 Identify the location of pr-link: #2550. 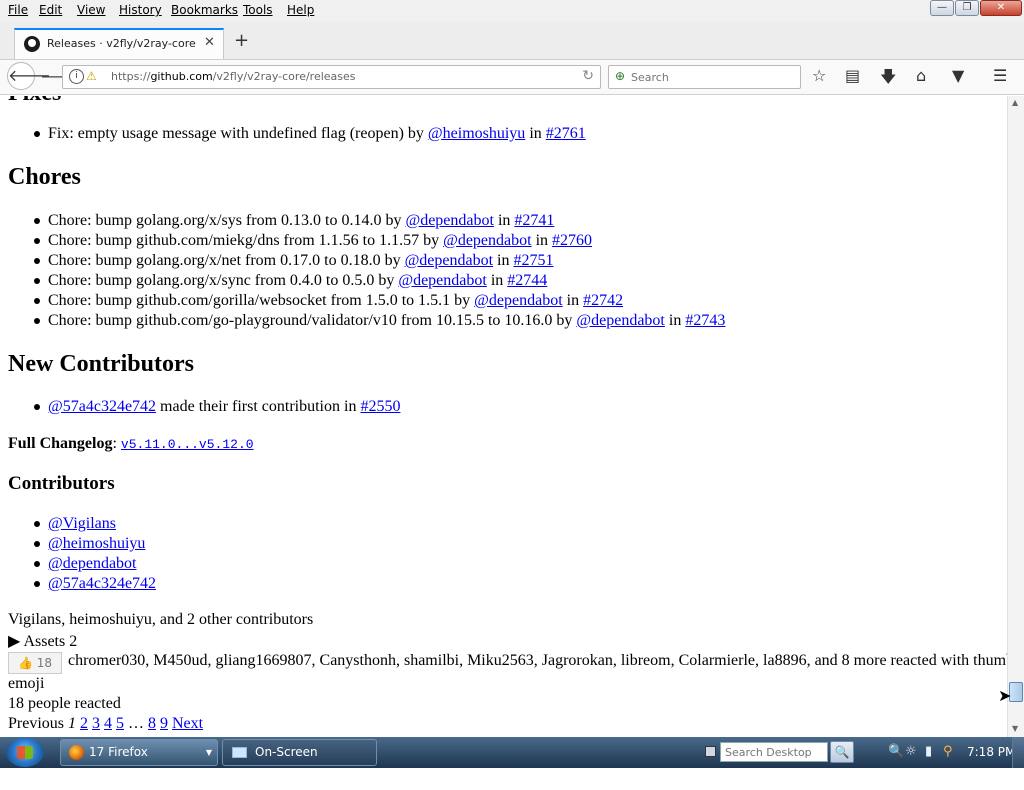
(380, 406).